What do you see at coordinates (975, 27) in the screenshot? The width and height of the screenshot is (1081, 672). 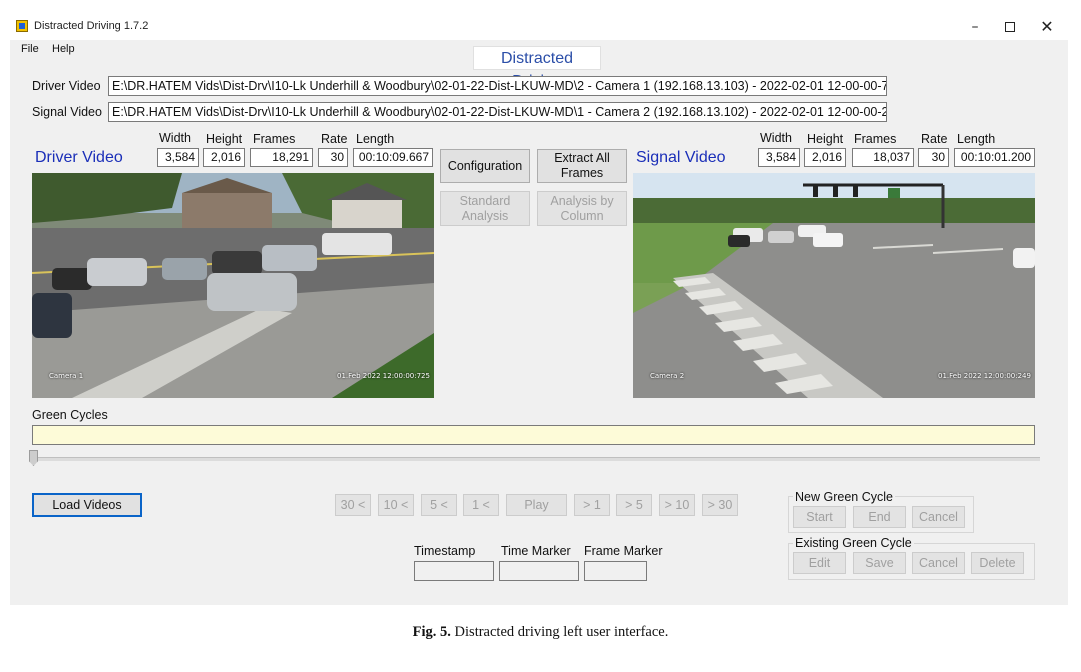 I see `minimize-button: –` at bounding box center [975, 27].